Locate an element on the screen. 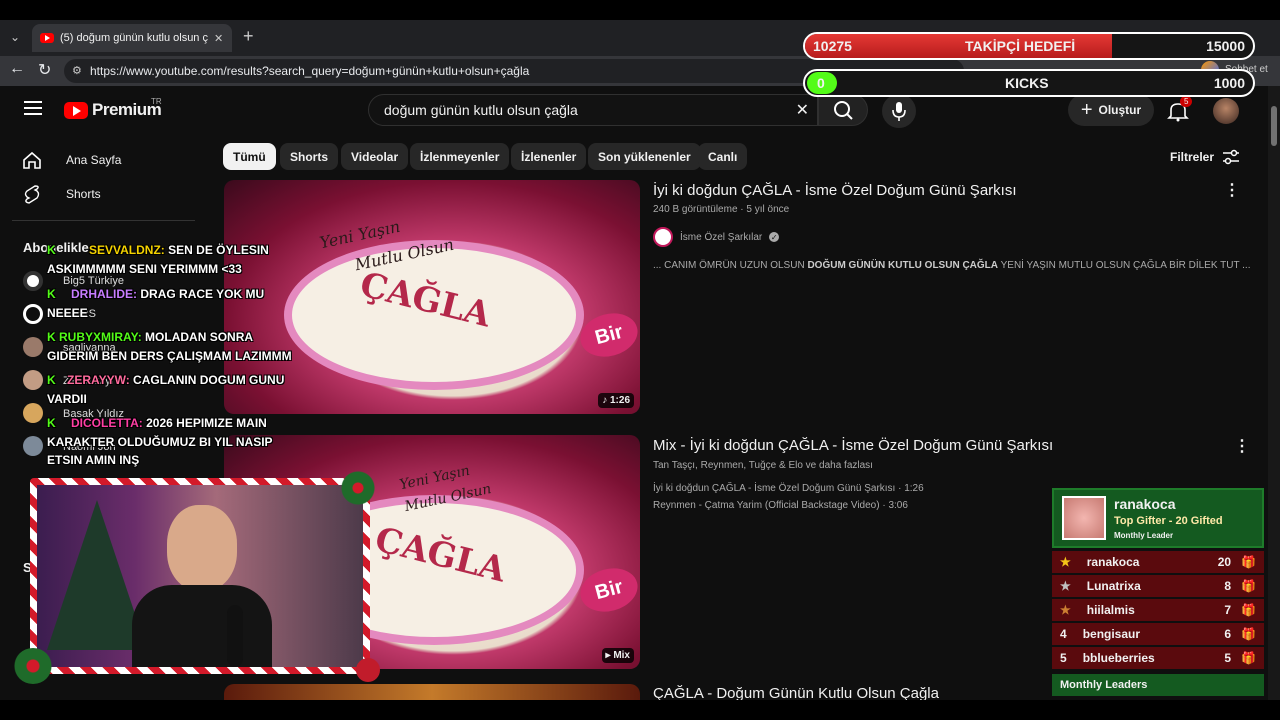 This screenshot has height=720, width=1280. tab-title: (5) doğum günün kutlu olsun çağl is located at coordinates (134, 38).